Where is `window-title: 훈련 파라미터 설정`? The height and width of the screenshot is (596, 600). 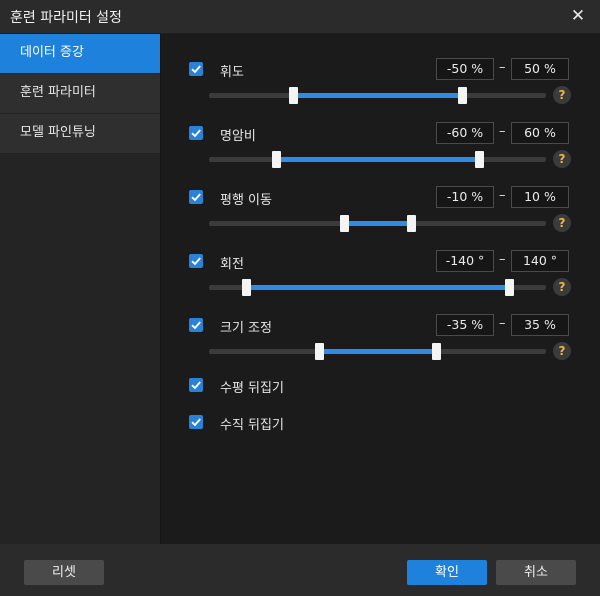 window-title: 훈련 파라미터 설정 is located at coordinates (66, 18).